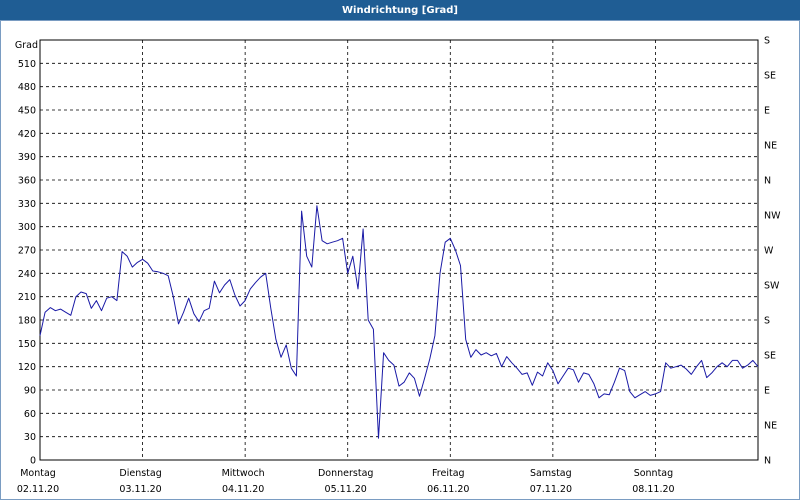 The height and width of the screenshot is (500, 800). I want to click on right-axis-label: NW, so click(772, 216).